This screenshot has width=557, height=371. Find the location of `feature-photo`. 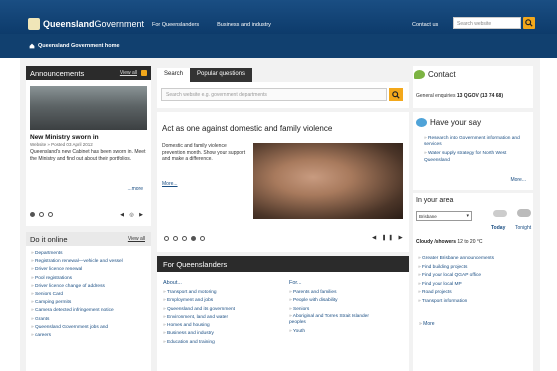

feature-photo is located at coordinates (328, 181).